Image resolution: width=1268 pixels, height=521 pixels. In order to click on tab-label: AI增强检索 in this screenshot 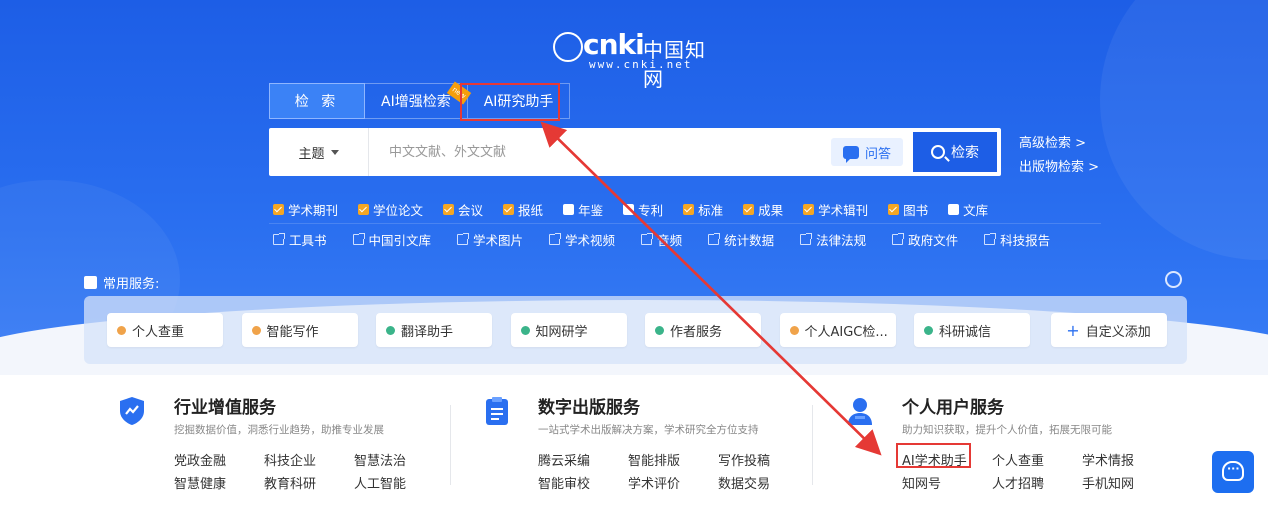, I will do `click(416, 102)`.